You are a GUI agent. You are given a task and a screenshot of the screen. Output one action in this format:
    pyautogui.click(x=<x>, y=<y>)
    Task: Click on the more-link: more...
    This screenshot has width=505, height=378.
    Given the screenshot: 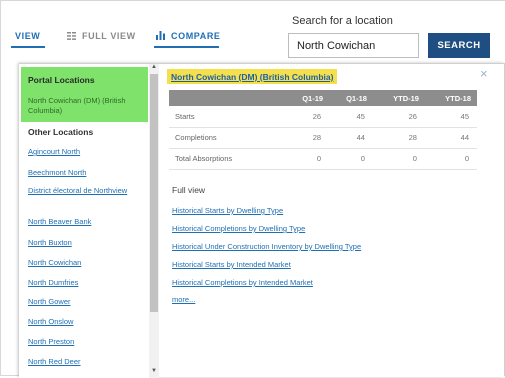 What is the action you would take?
    pyautogui.click(x=183, y=299)
    